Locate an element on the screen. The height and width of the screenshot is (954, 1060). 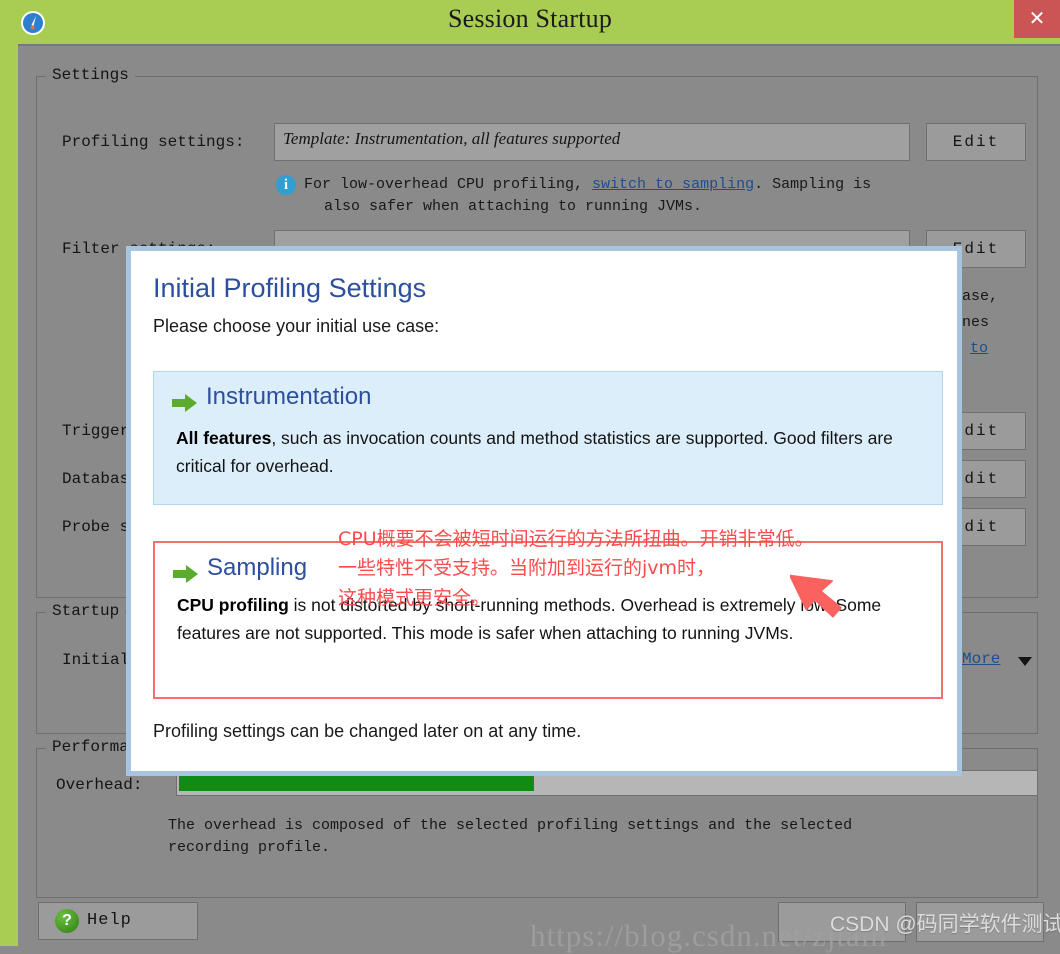
option-instrumentation-desc-bold: All features is located at coordinates (224, 438).